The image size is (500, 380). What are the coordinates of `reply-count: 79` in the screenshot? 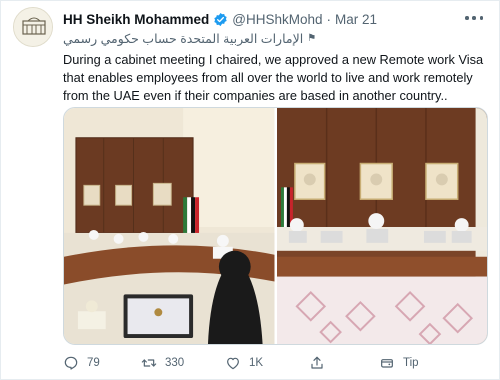 It's located at (93, 363).